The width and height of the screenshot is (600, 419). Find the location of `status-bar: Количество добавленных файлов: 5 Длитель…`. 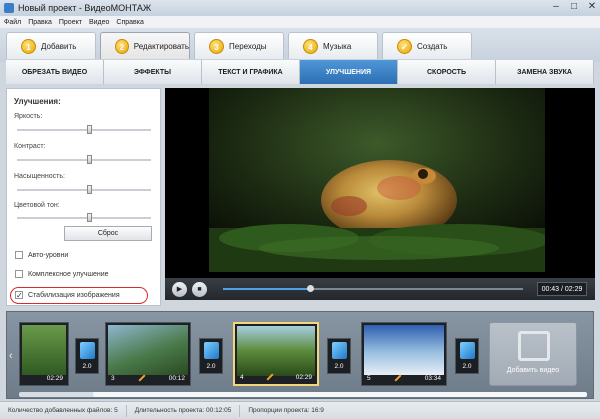

status-bar: Количество добавленных файлов: 5 Длитель… is located at coordinates (300, 410).